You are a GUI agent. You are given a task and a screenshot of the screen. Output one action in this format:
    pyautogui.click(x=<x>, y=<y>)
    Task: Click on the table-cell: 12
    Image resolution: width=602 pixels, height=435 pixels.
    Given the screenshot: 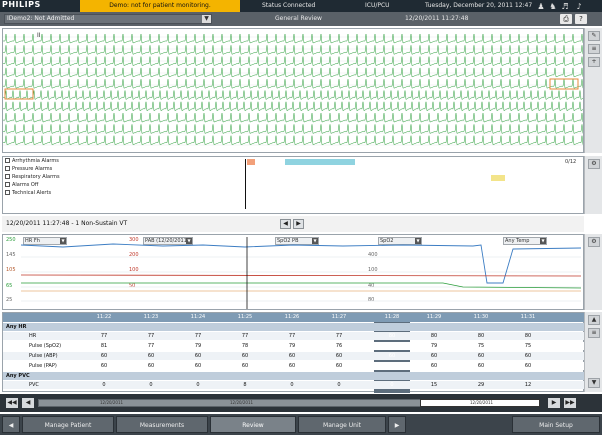 What is the action you would take?
    pyautogui.click(x=528, y=385)
    